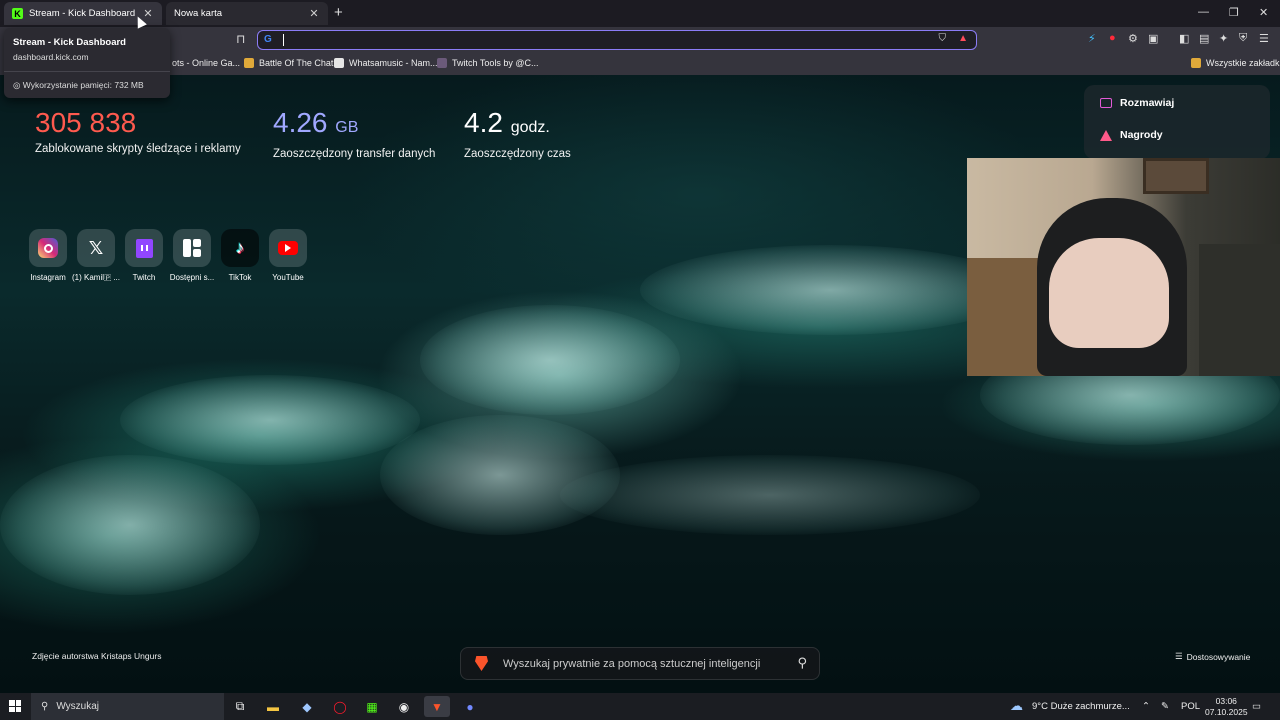  What do you see at coordinates (340, 706) in the screenshot?
I see `opera-icon: ◯` at bounding box center [340, 706].